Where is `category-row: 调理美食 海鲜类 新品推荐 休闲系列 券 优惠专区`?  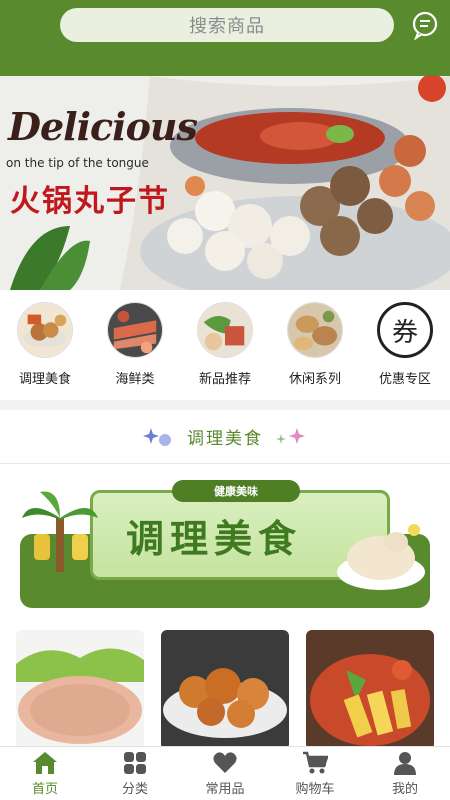
category-row: 调理美食 海鲜类 新品推荐 休闲系列 券 优惠专区 is located at coordinates (225, 345).